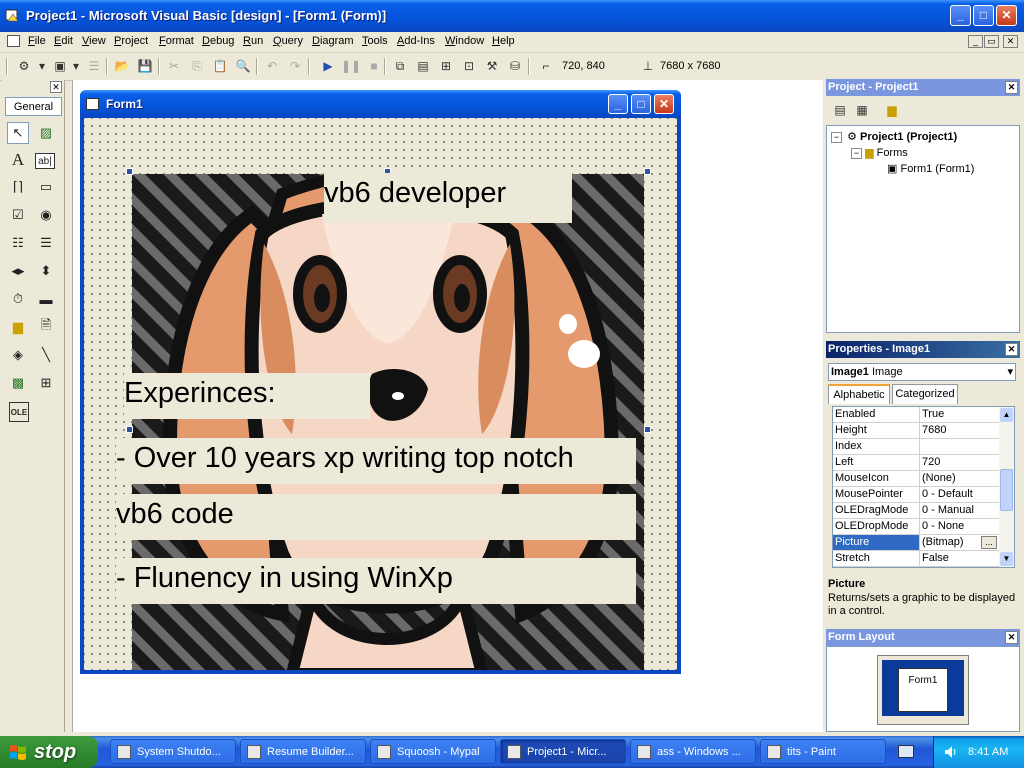 The image size is (1024, 768). What do you see at coordinates (988, 752) in the screenshot?
I see `clock: 8:41 AM` at bounding box center [988, 752].